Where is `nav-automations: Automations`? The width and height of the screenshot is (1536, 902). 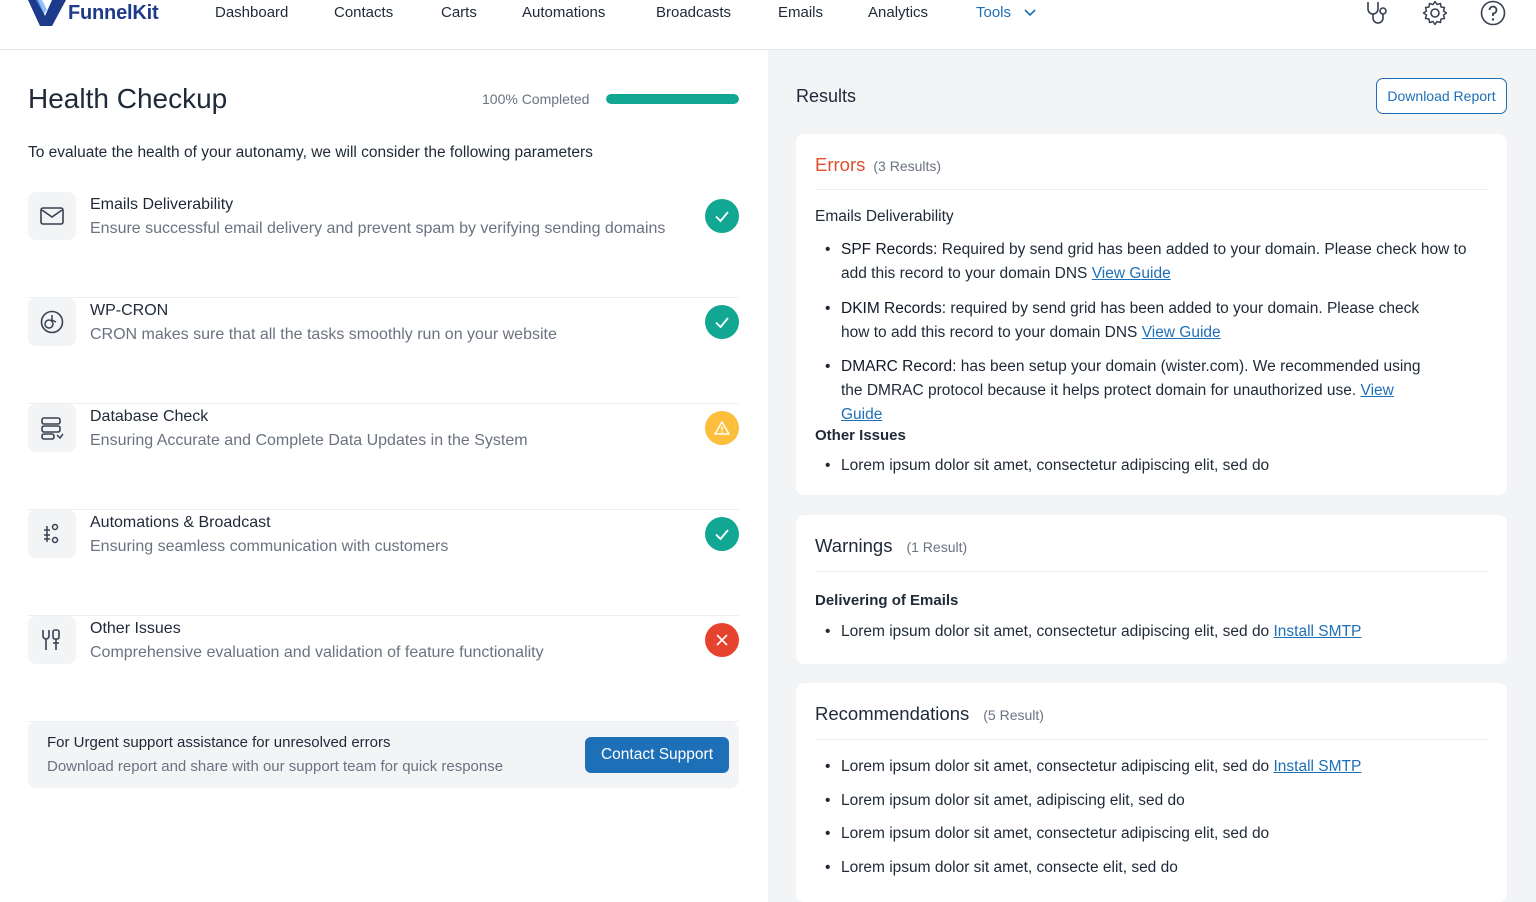 nav-automations: Automations is located at coordinates (563, 12).